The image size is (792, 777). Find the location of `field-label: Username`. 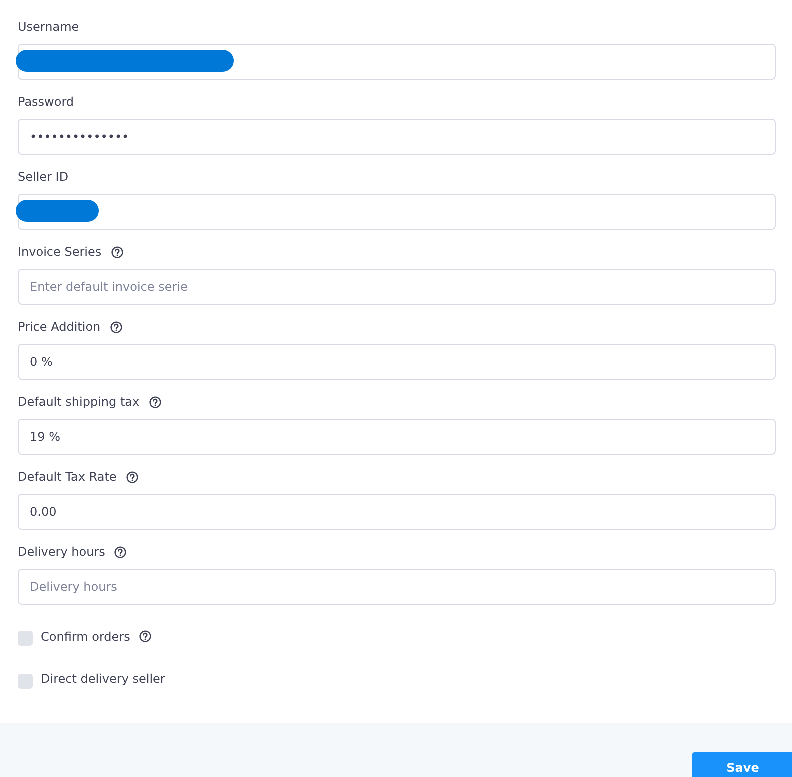

field-label: Username is located at coordinates (49, 27).